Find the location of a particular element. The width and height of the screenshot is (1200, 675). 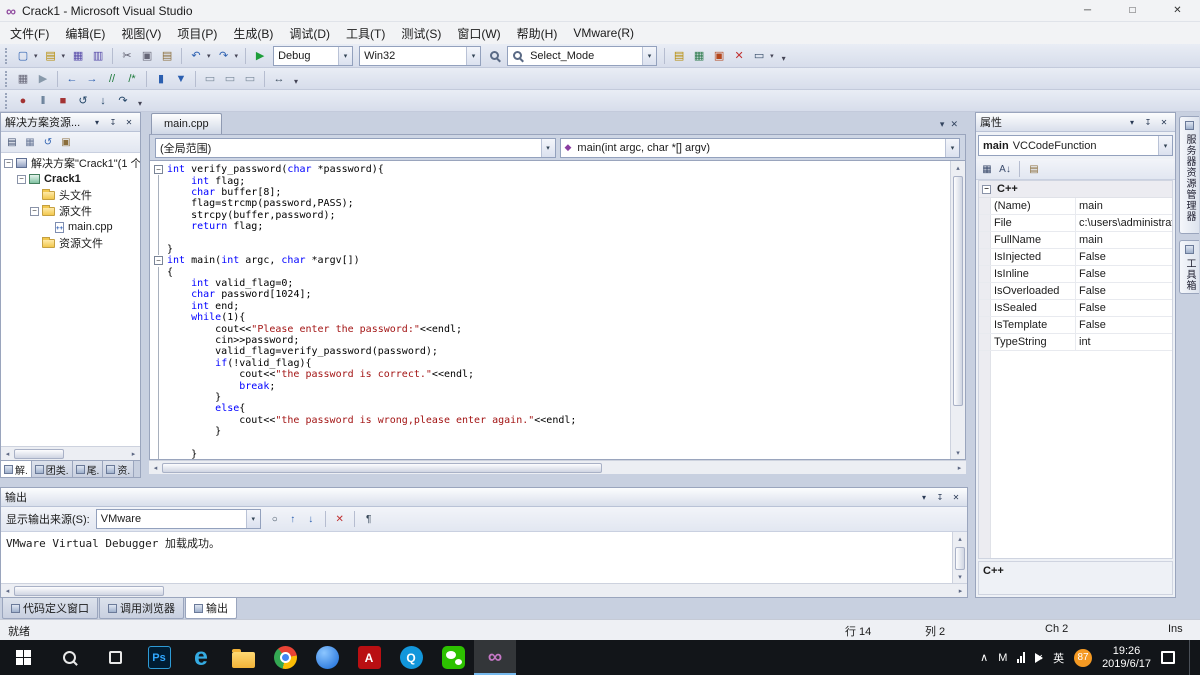

property-row-1: (Name) main is located at coordinates (1075, 206).